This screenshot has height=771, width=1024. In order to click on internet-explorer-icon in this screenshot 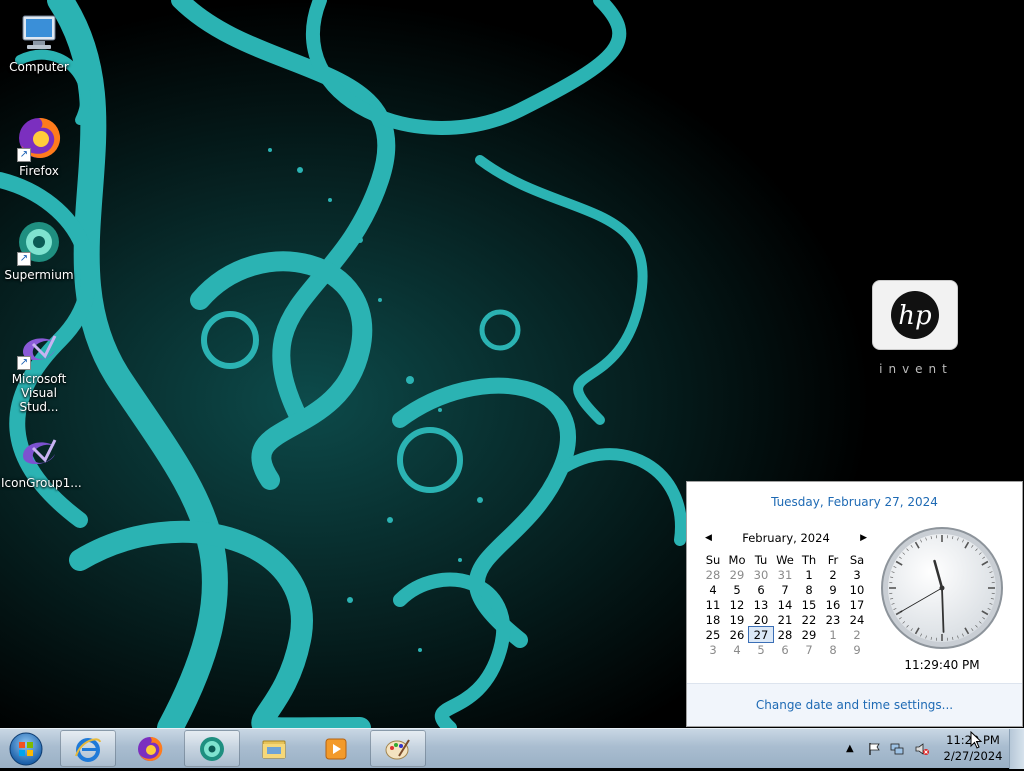, I will do `click(88, 749)`.